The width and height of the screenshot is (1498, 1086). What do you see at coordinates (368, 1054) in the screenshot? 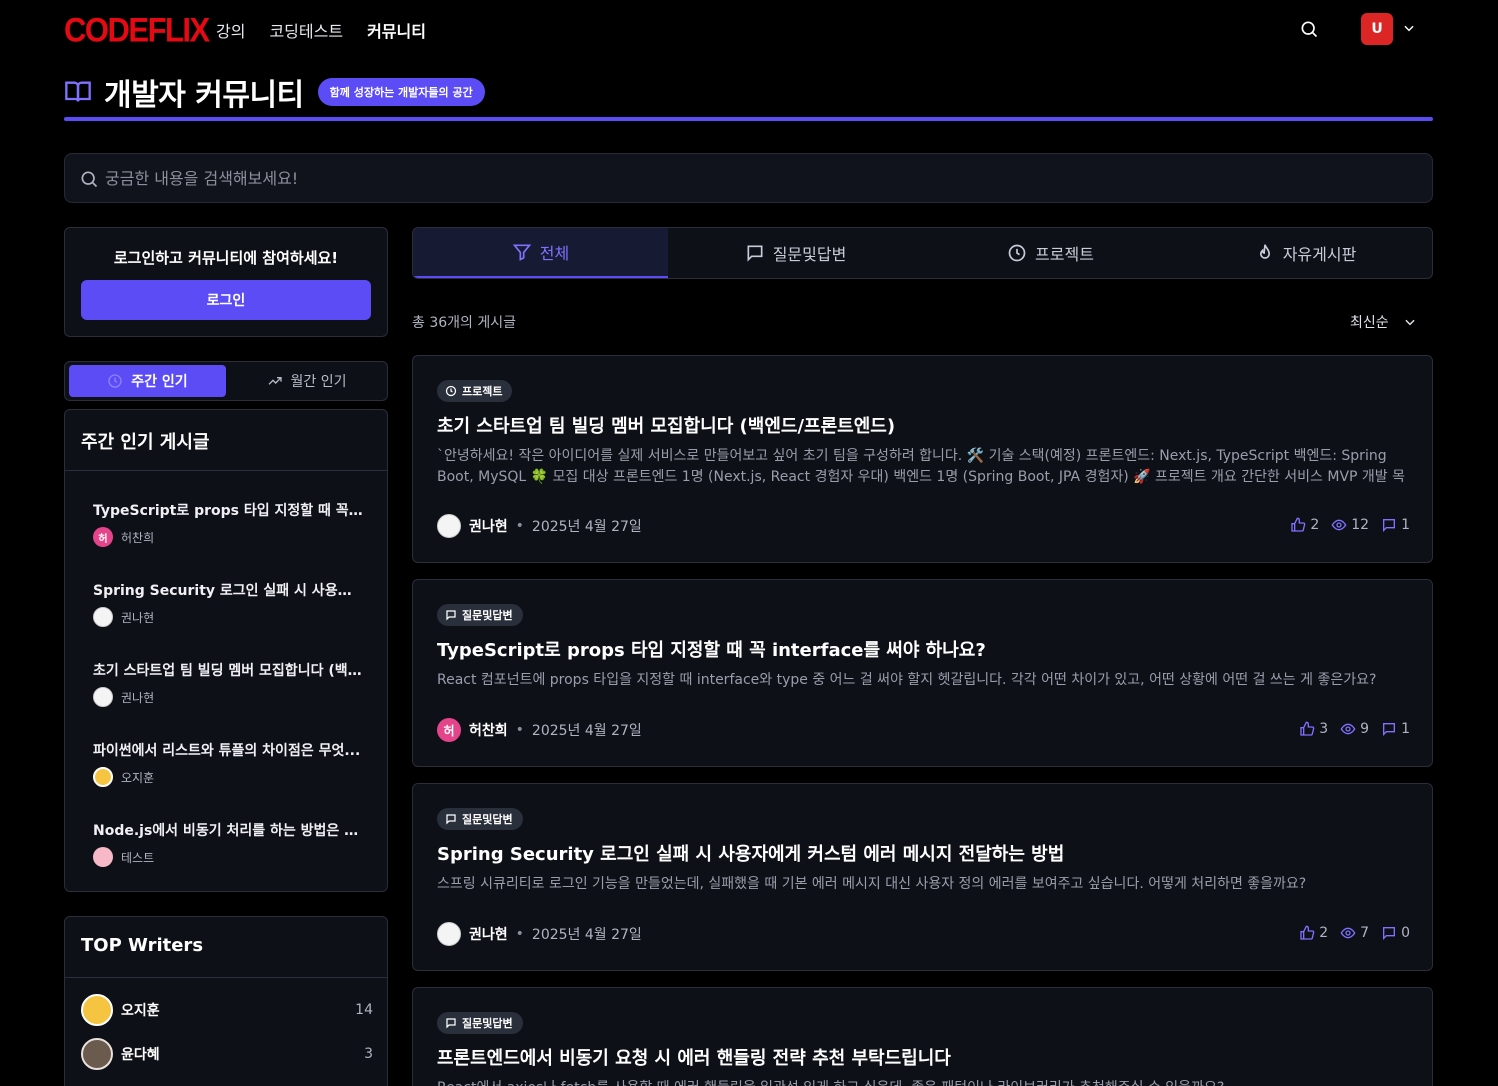
I see `writer-post-count: 3` at bounding box center [368, 1054].